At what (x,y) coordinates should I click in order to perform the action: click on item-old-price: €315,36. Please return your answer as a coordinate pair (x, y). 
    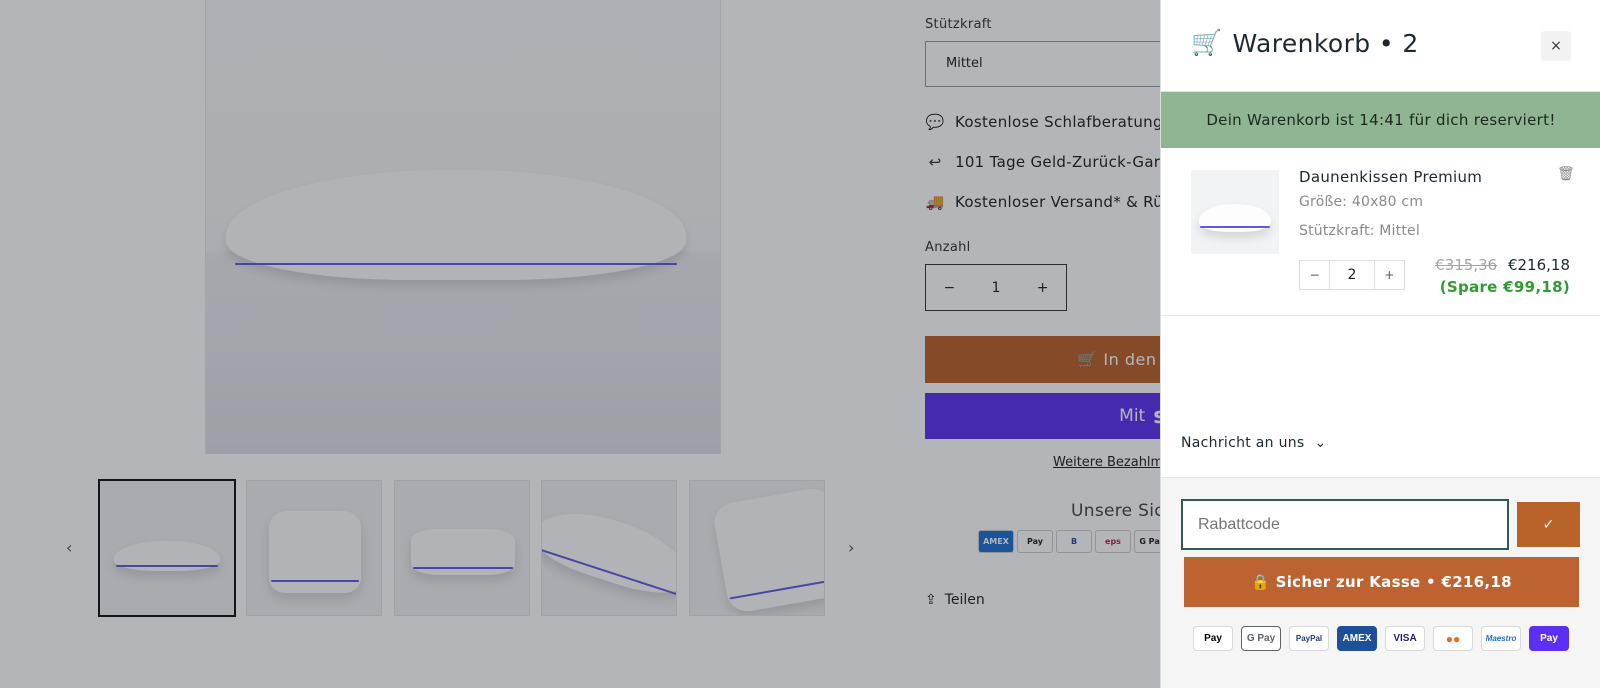
    Looking at the image, I should click on (1466, 265).